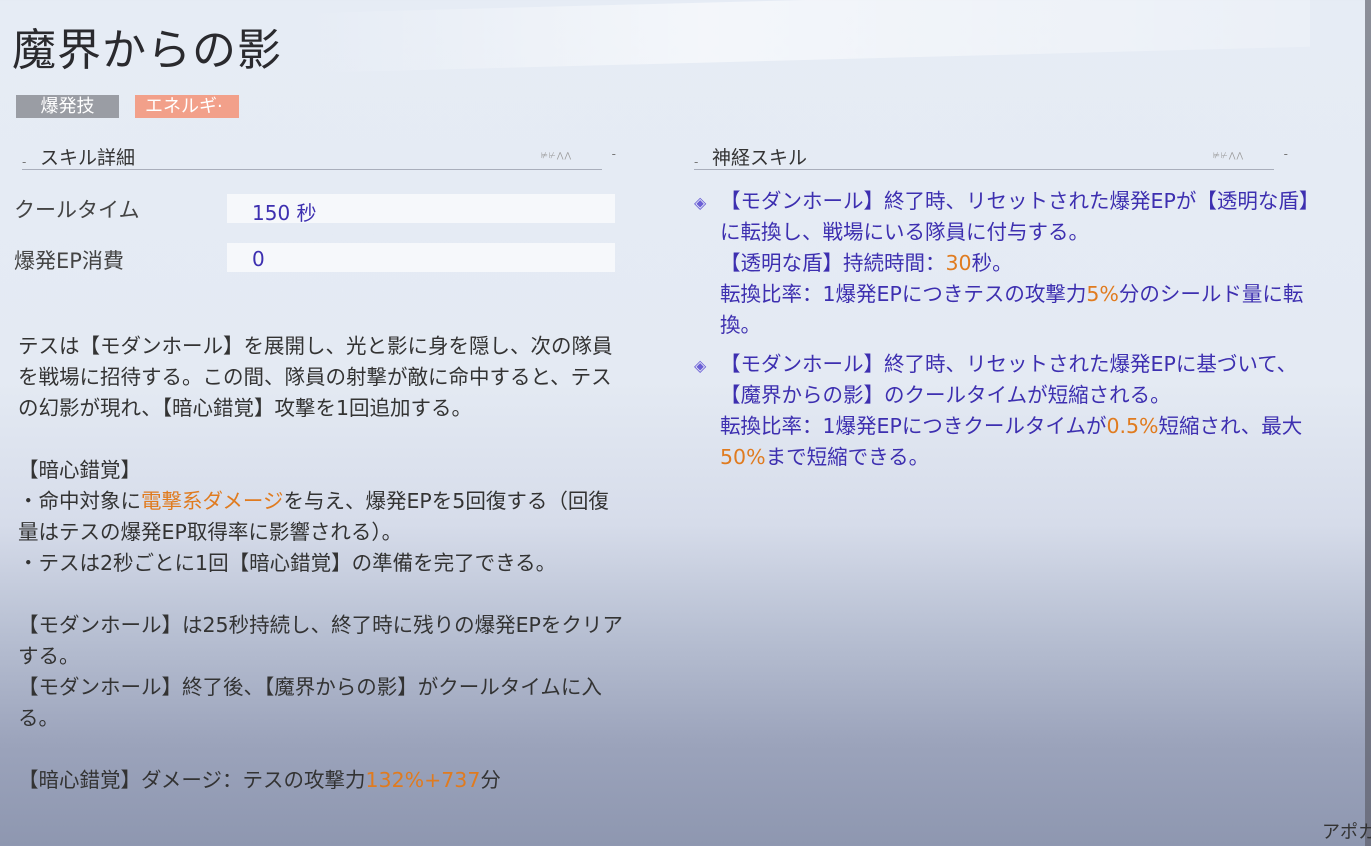  I want to click on ep-cost-value-box: 0, so click(421, 257).